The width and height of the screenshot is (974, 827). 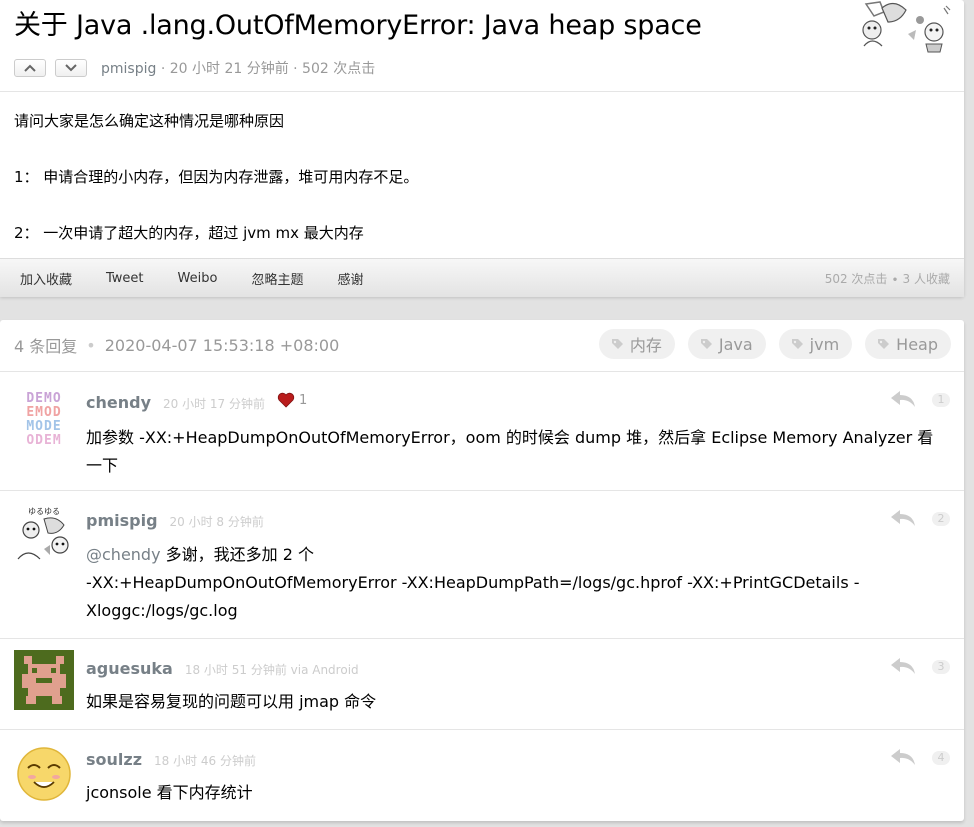 I want to click on ignore-topic-link: 忽略主题, so click(x=277, y=278).